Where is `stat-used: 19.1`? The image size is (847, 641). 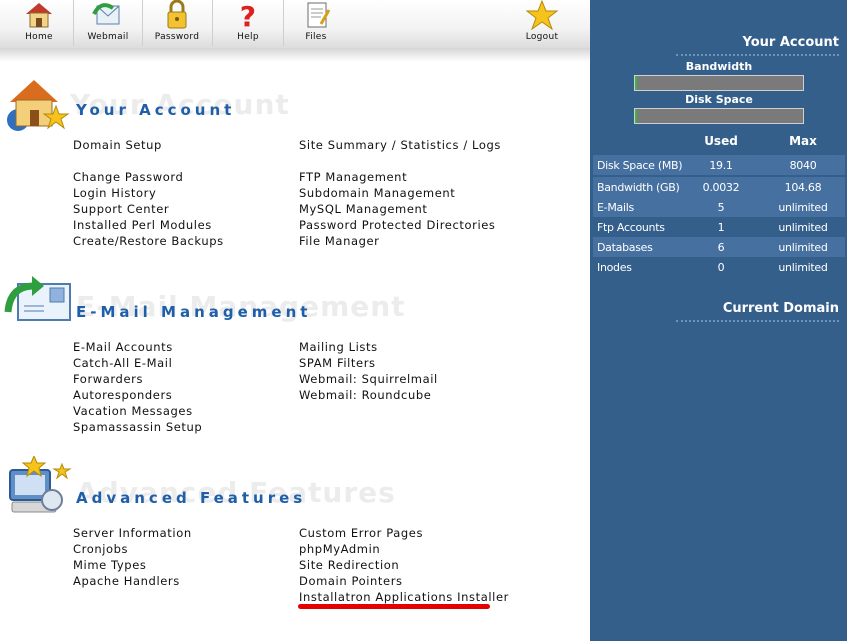 stat-used: 19.1 is located at coordinates (721, 165).